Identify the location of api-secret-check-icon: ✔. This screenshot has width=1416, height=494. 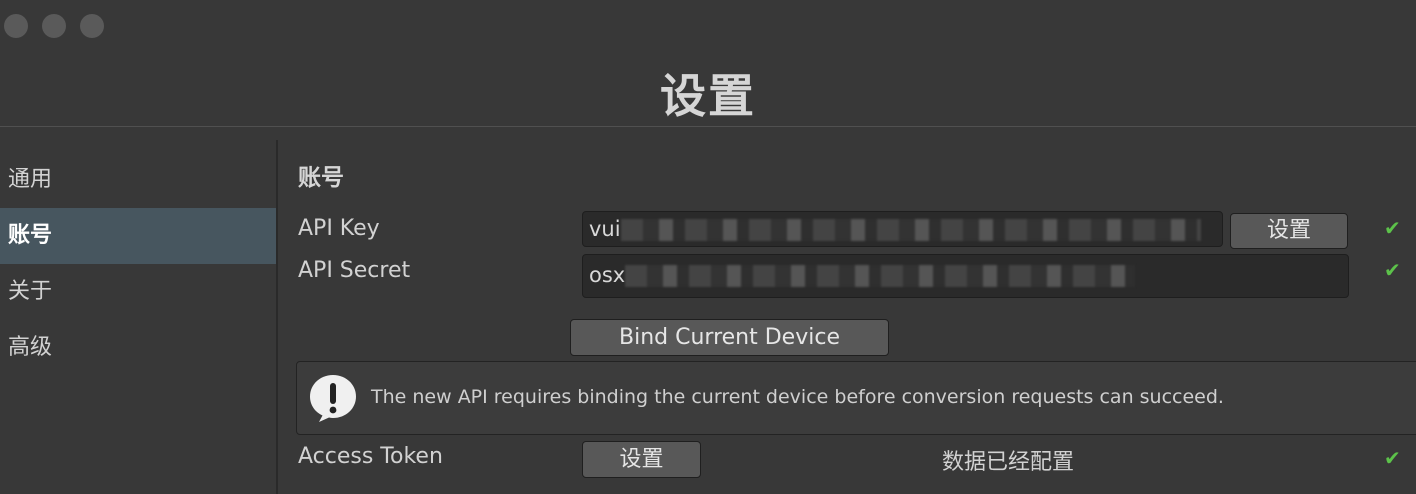
(1392, 270).